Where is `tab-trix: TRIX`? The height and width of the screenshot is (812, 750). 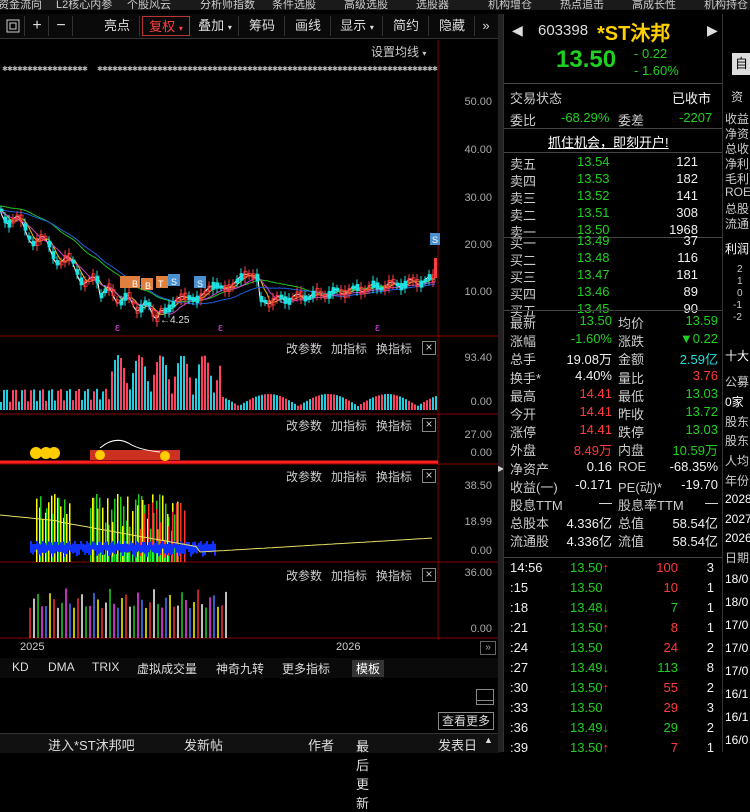 tab-trix: TRIX is located at coordinates (105, 667).